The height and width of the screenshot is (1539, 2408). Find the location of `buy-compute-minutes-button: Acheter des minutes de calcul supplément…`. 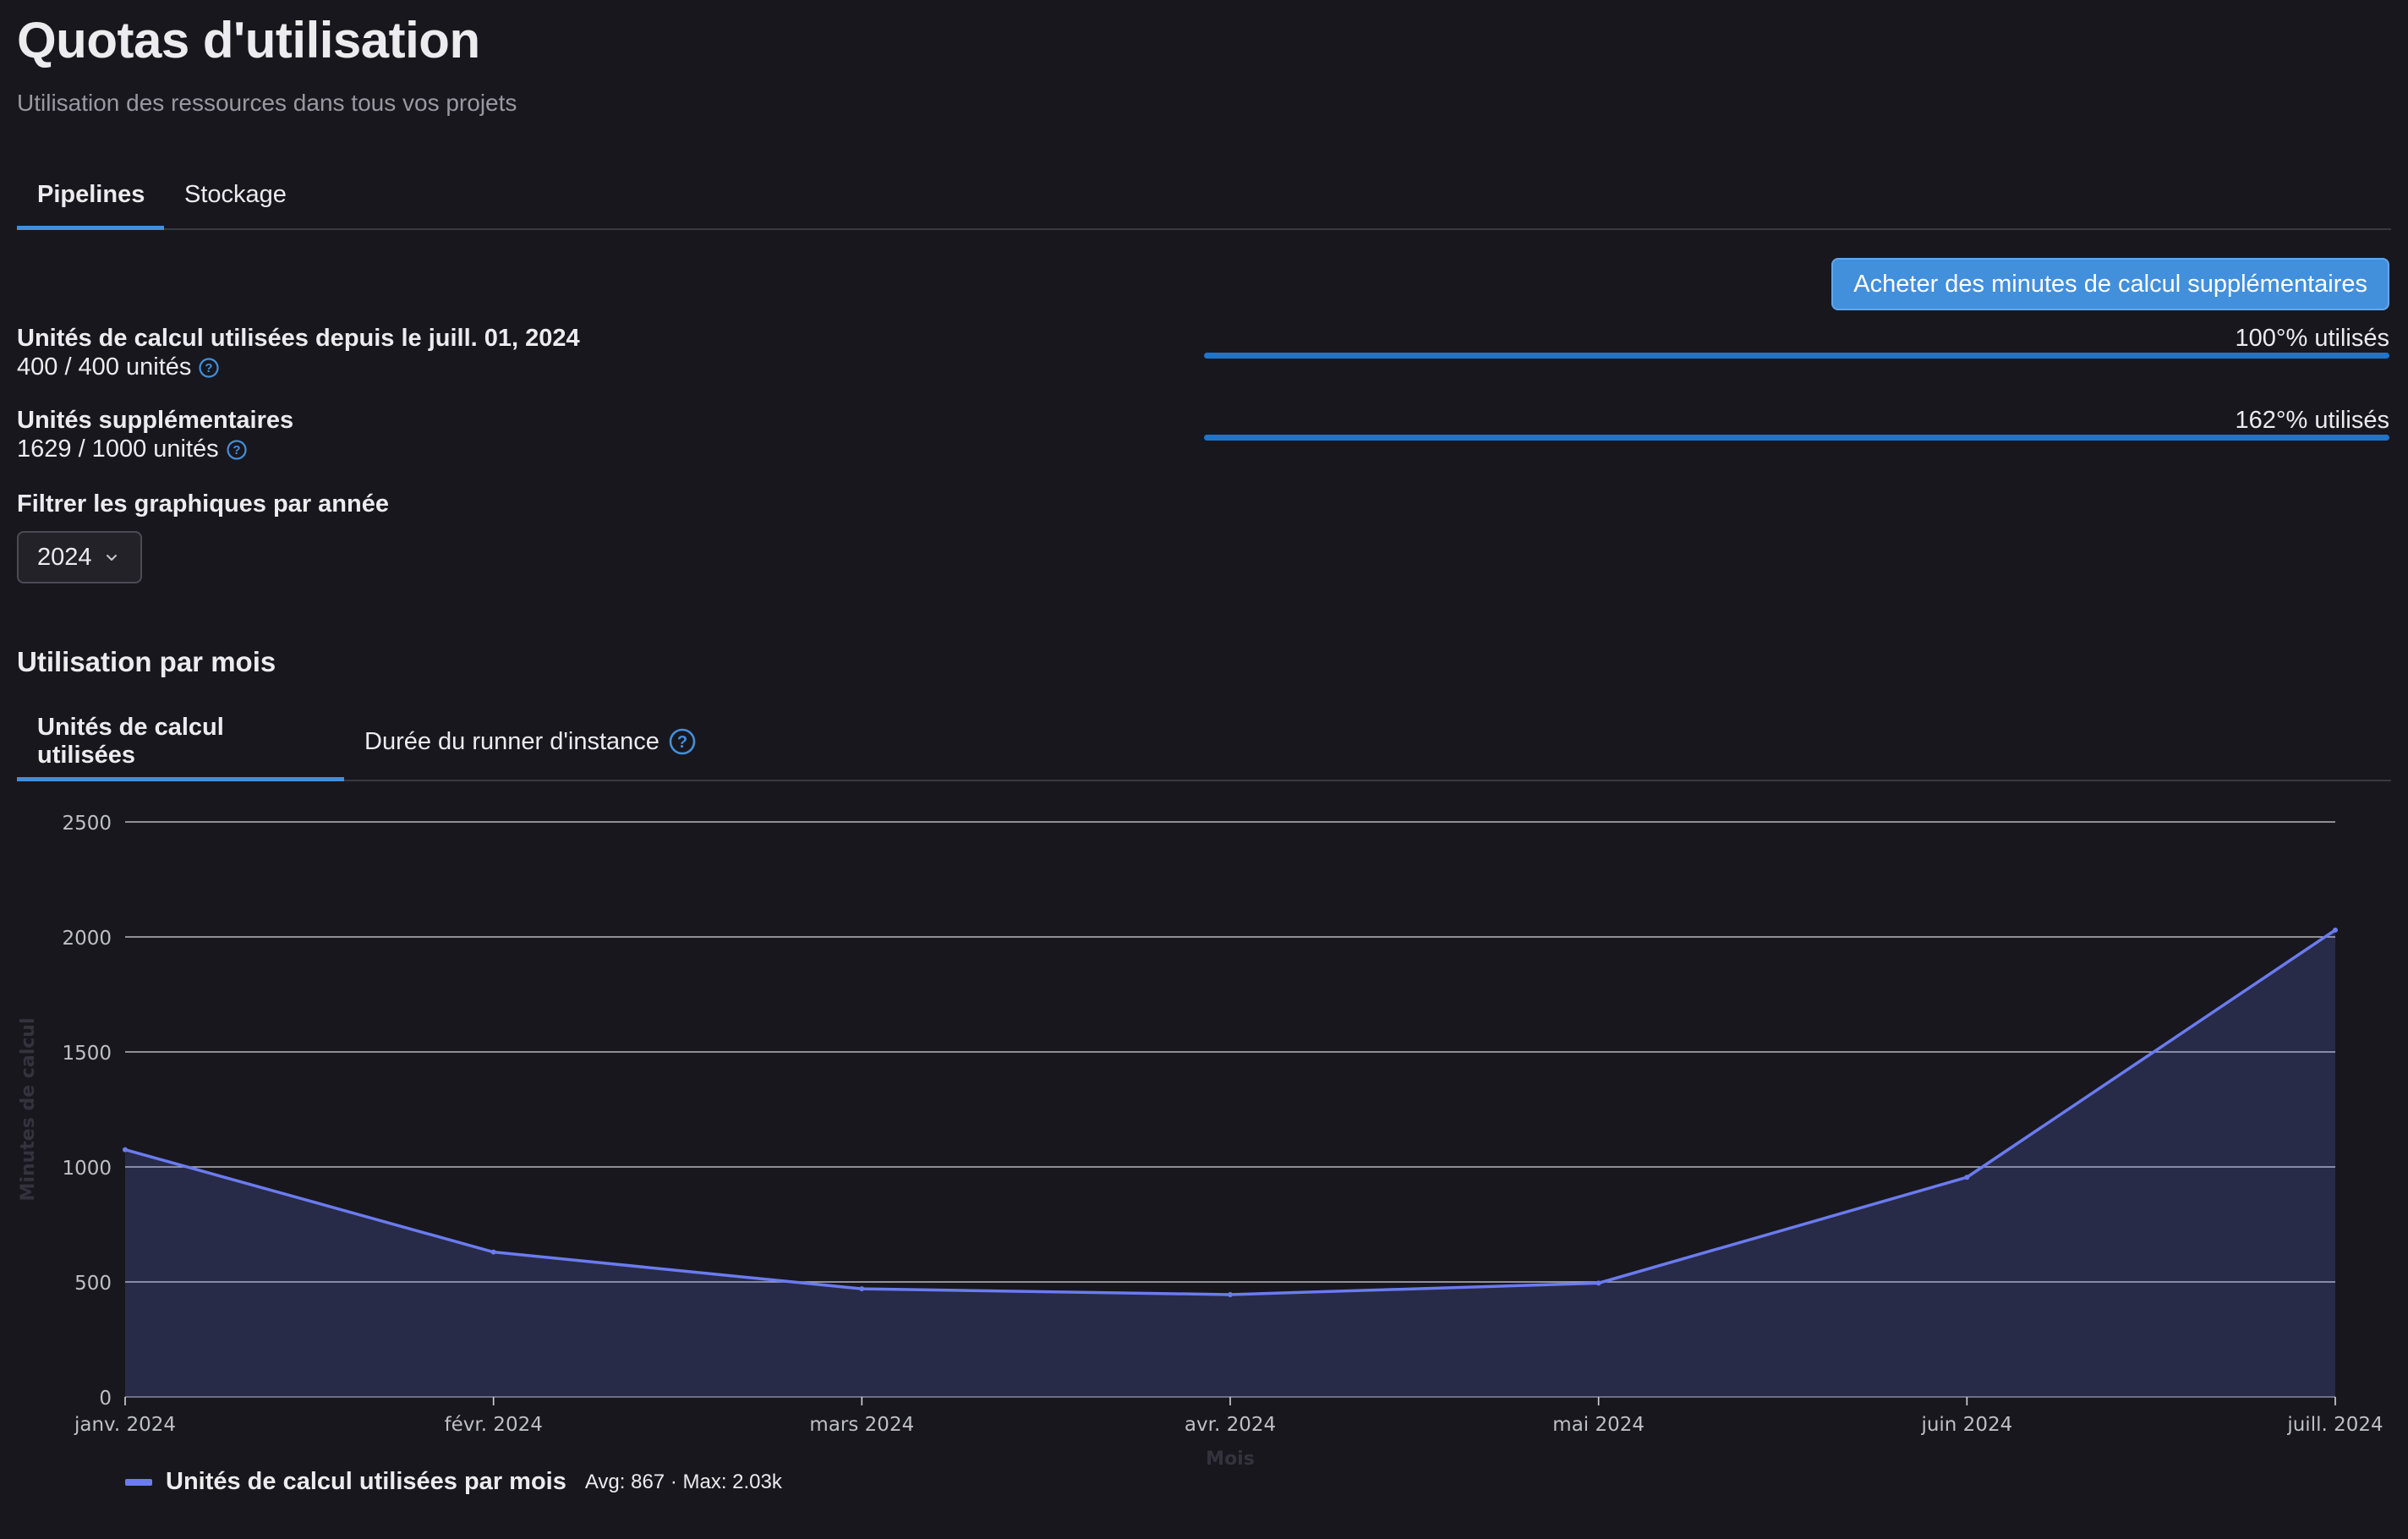

buy-compute-minutes-button: Acheter des minutes de calcul supplément… is located at coordinates (2110, 284).